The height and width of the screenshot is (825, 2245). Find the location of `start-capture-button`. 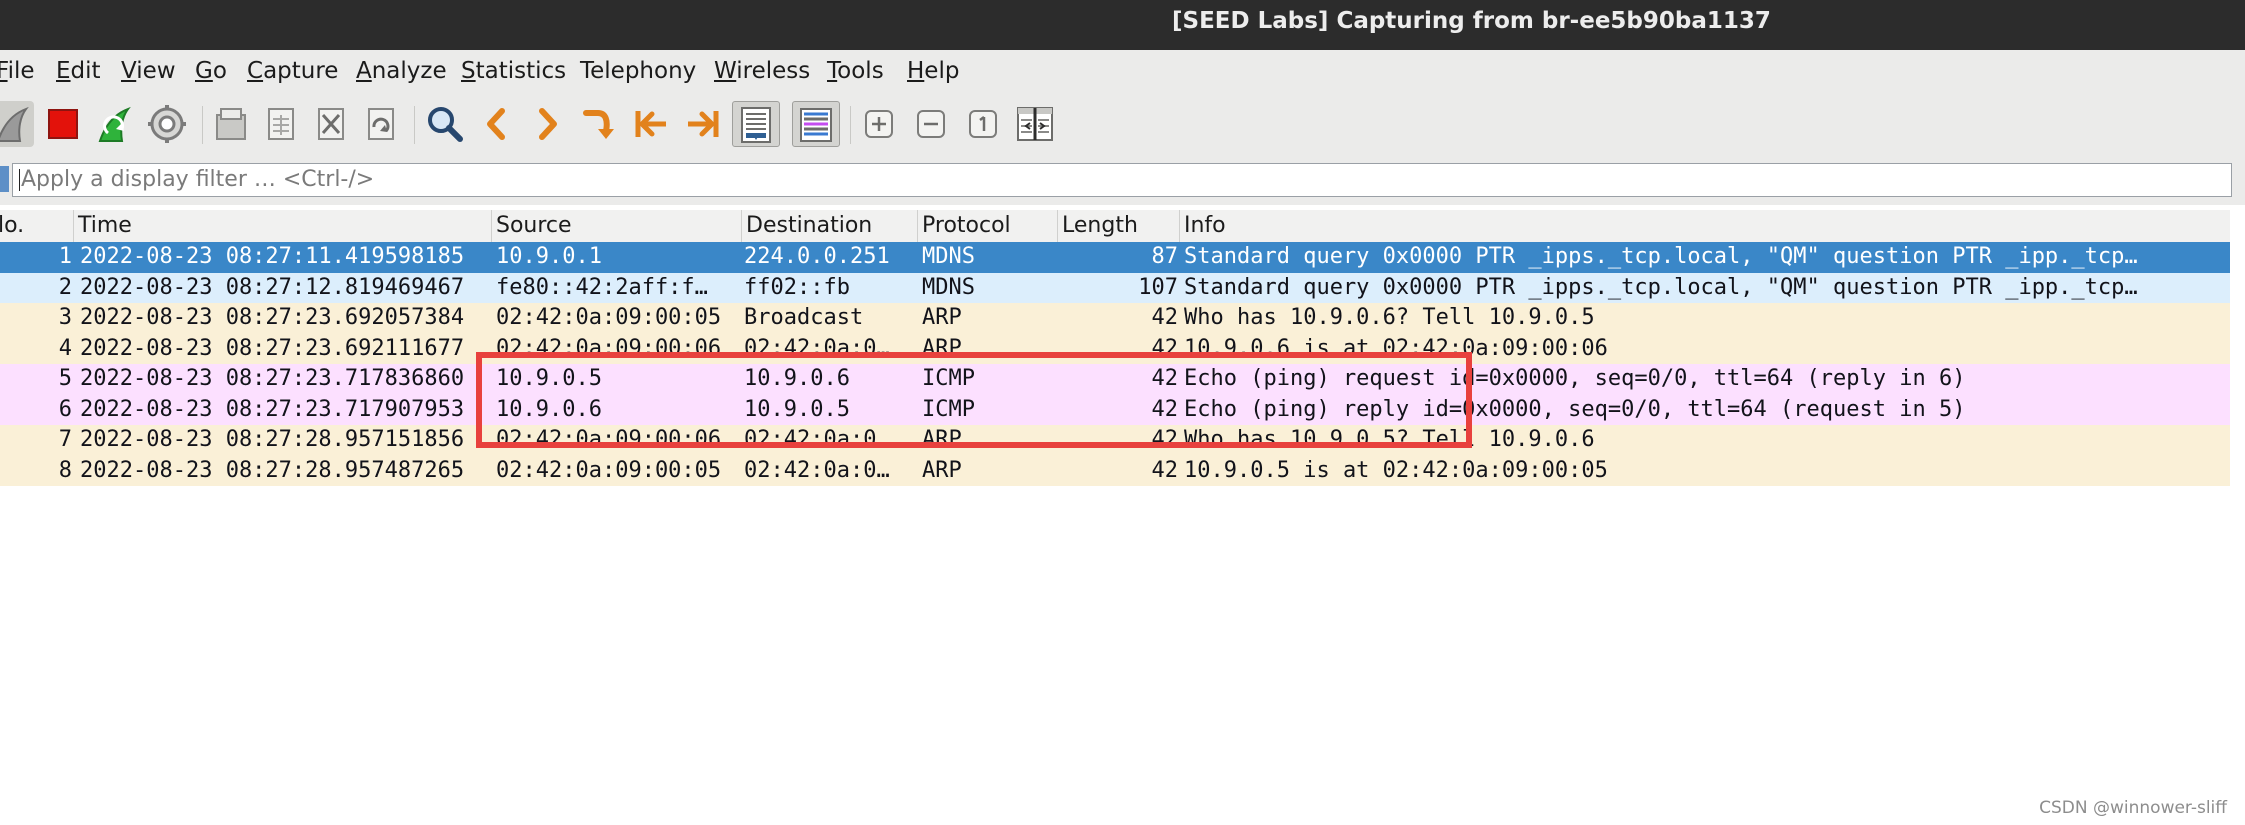

start-capture-button is located at coordinates (17, 124).